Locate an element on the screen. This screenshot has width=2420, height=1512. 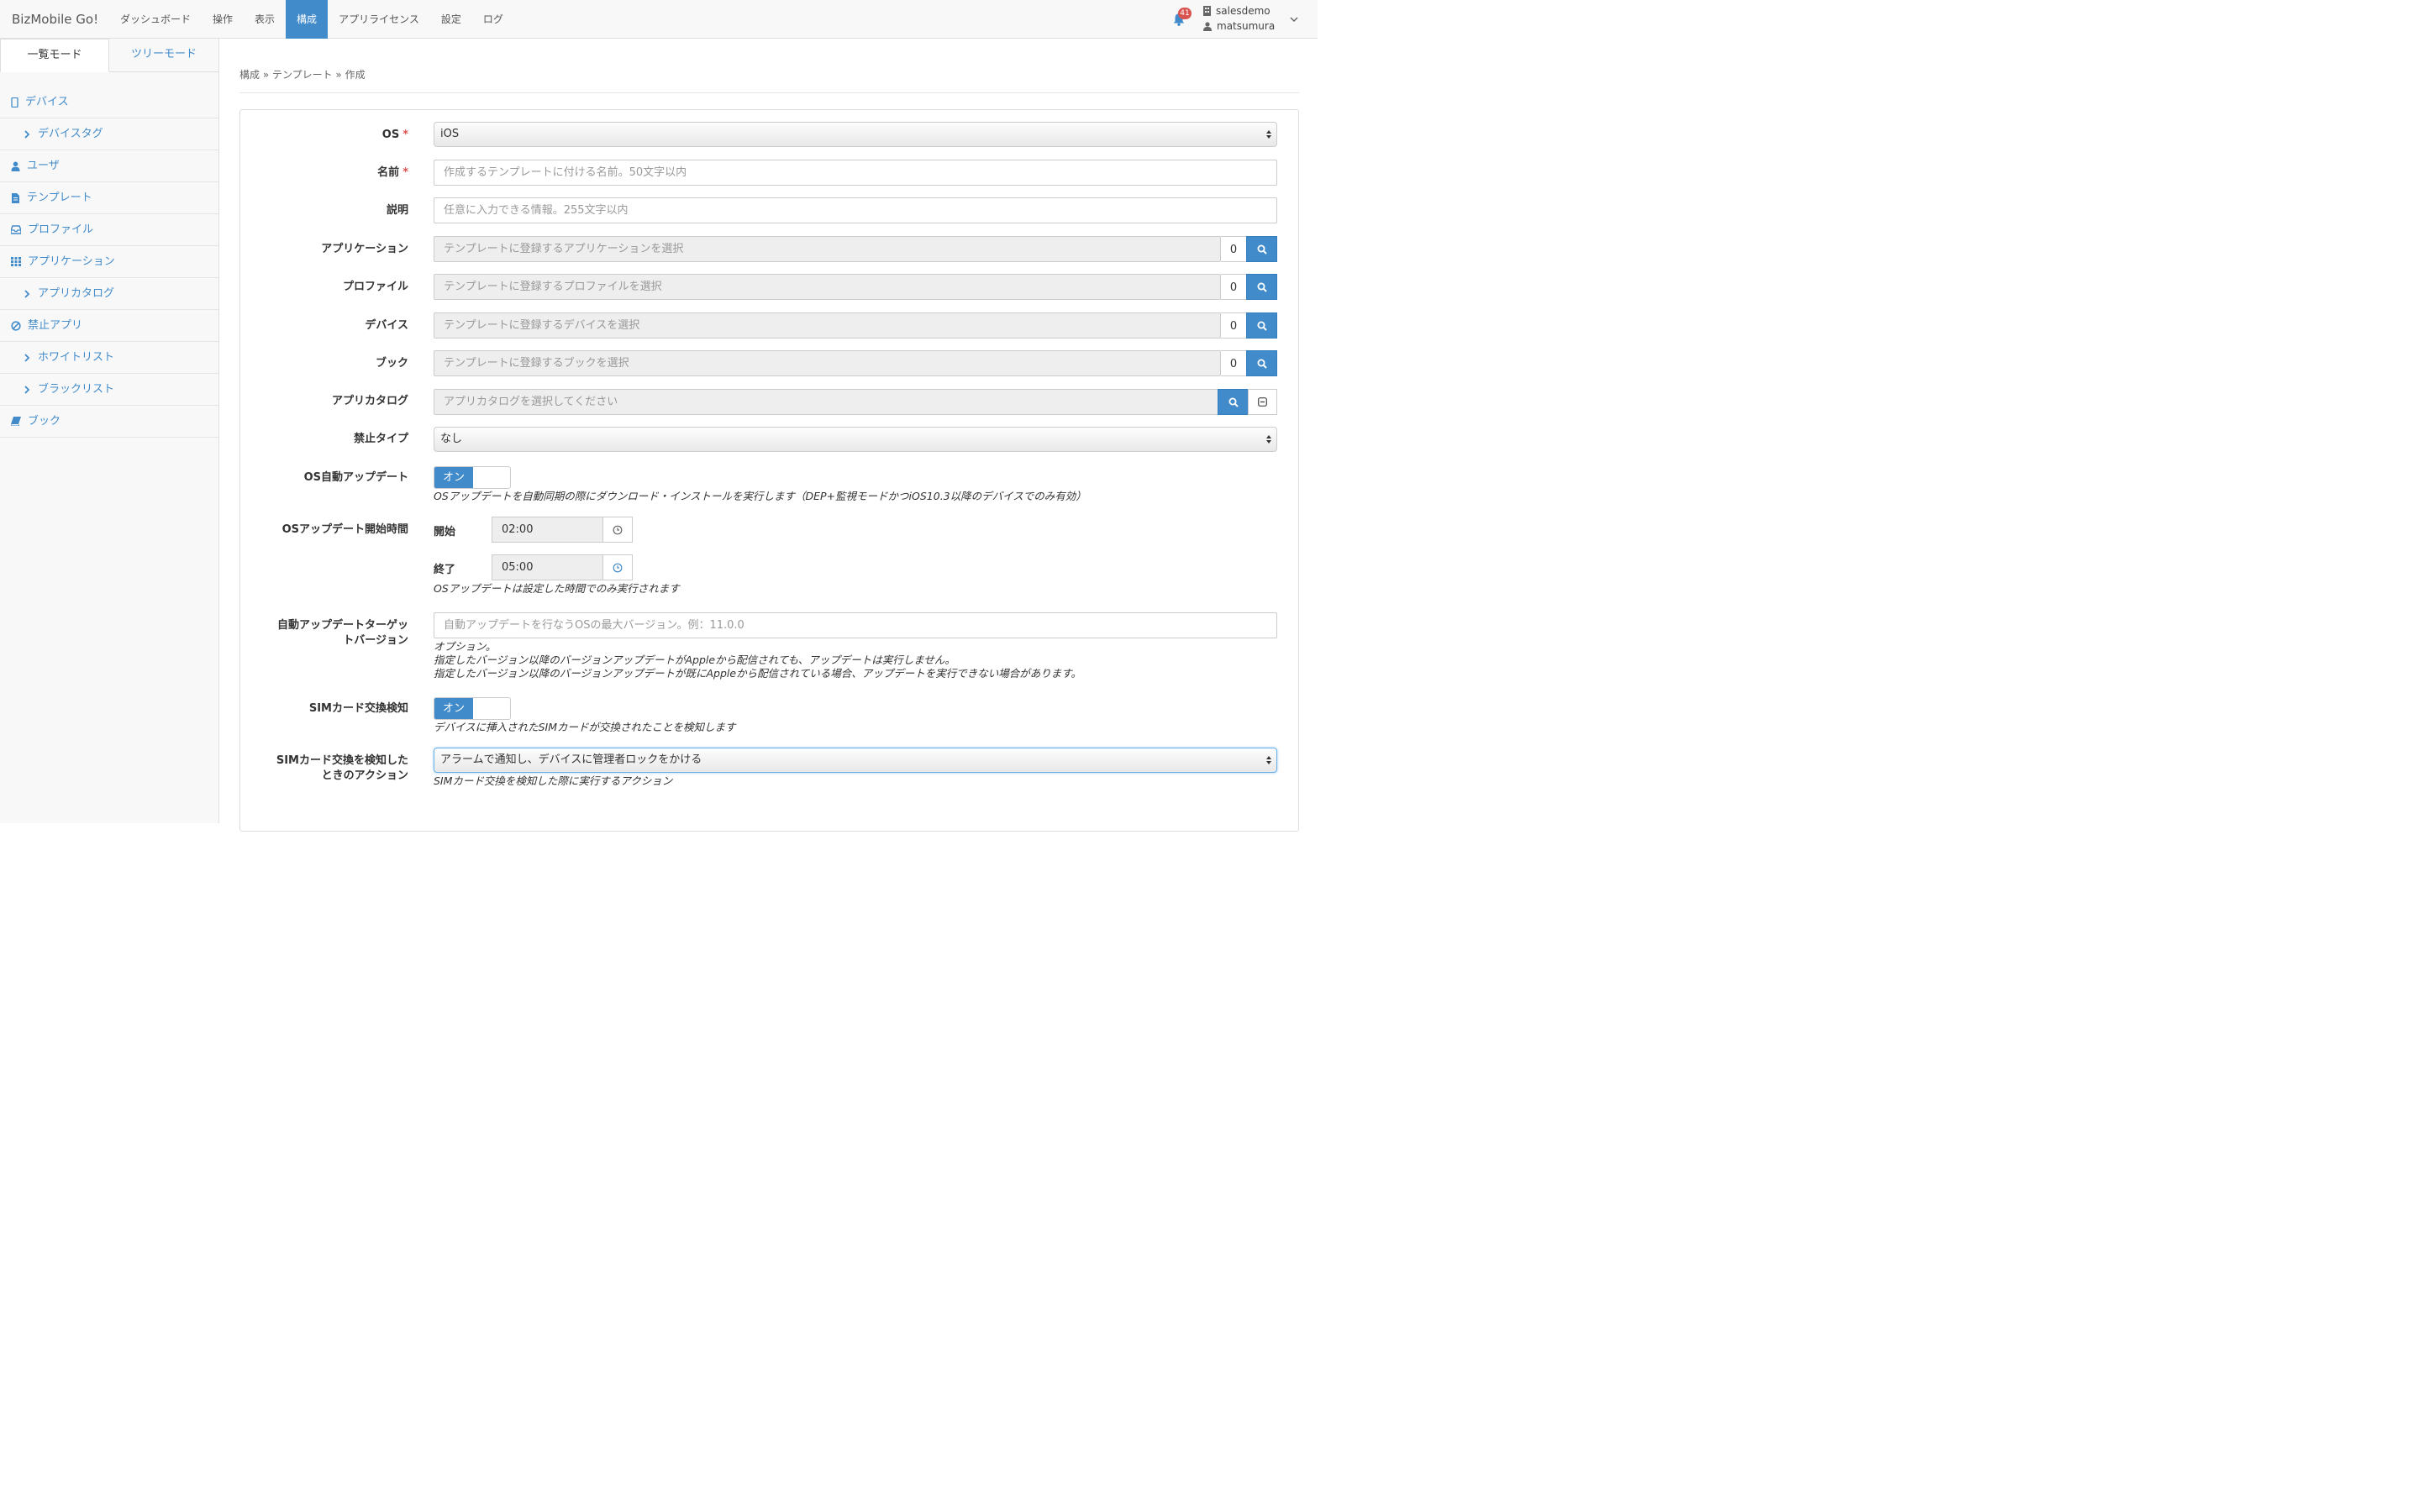
start-time-input: 02:00 is located at coordinates (547, 530).